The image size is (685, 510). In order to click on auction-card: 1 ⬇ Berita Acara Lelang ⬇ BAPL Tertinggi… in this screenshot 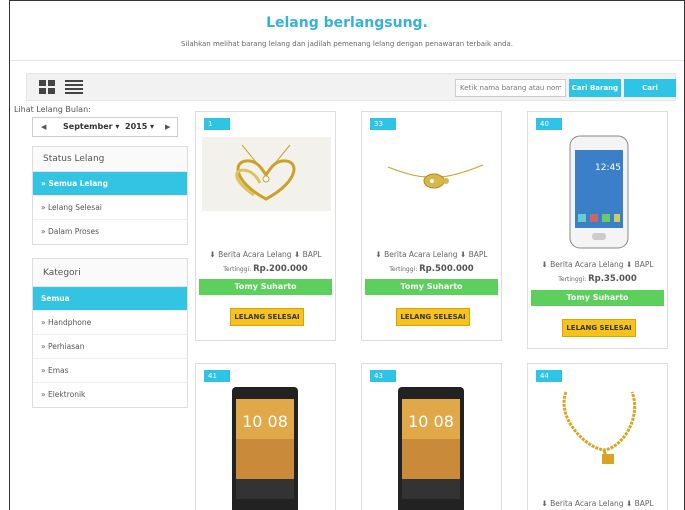, I will do `click(265, 226)`.